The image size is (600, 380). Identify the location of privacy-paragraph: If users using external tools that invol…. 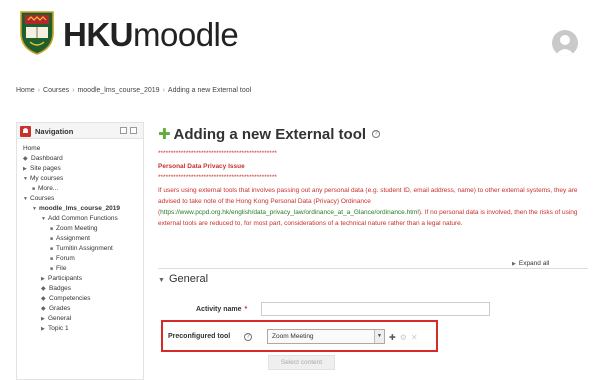
(373, 207).